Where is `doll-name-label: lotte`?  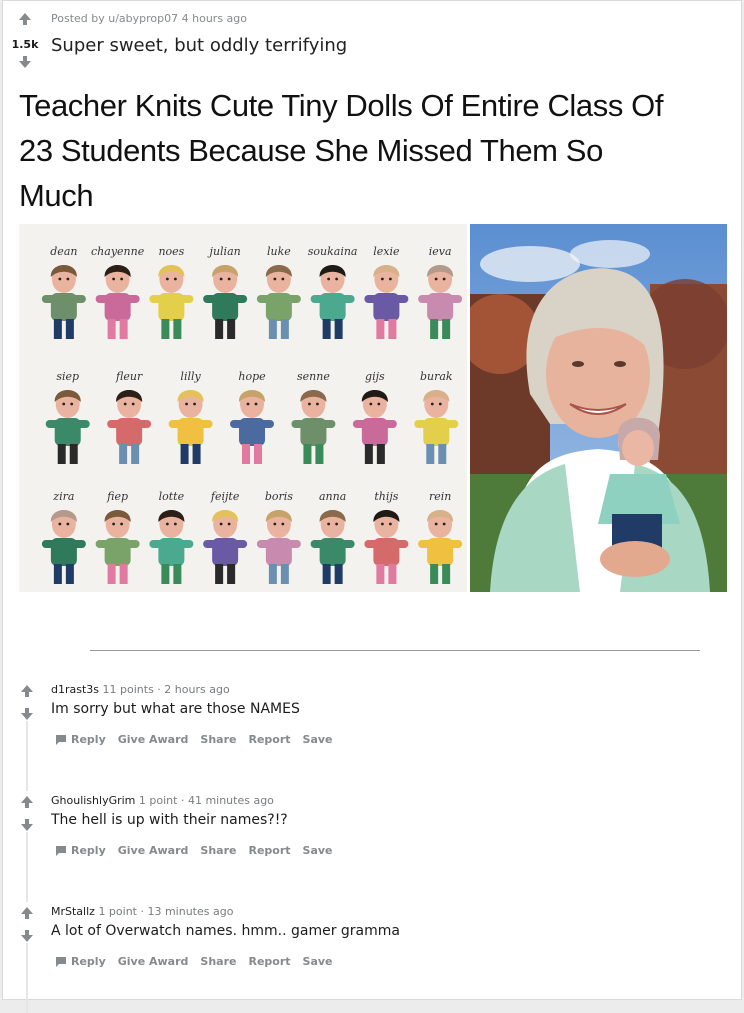 doll-name-label: lotte is located at coordinates (172, 496).